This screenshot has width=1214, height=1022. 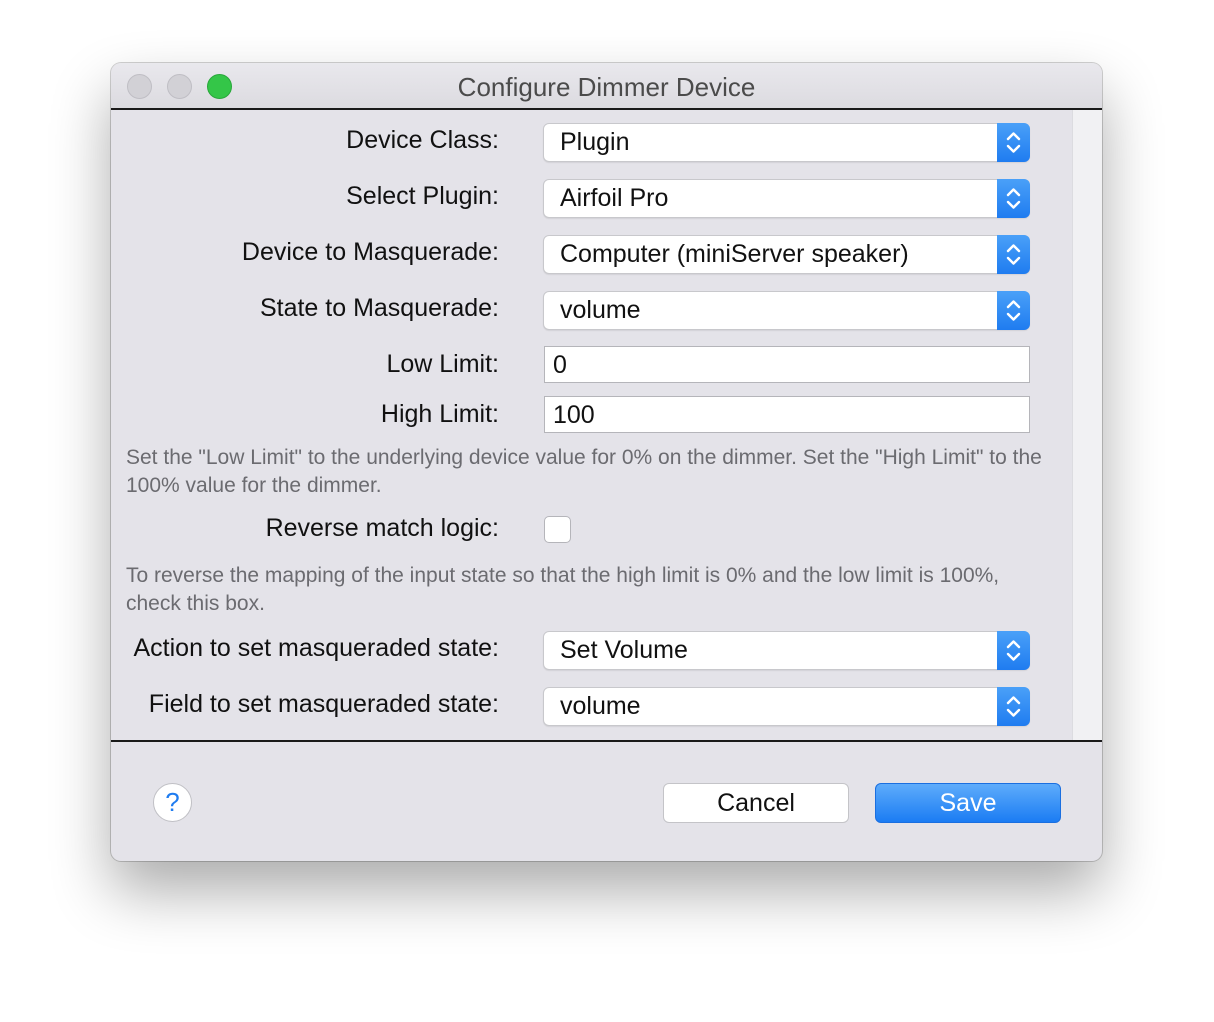 I want to click on field-to-set-popup: volume, so click(x=786, y=706).